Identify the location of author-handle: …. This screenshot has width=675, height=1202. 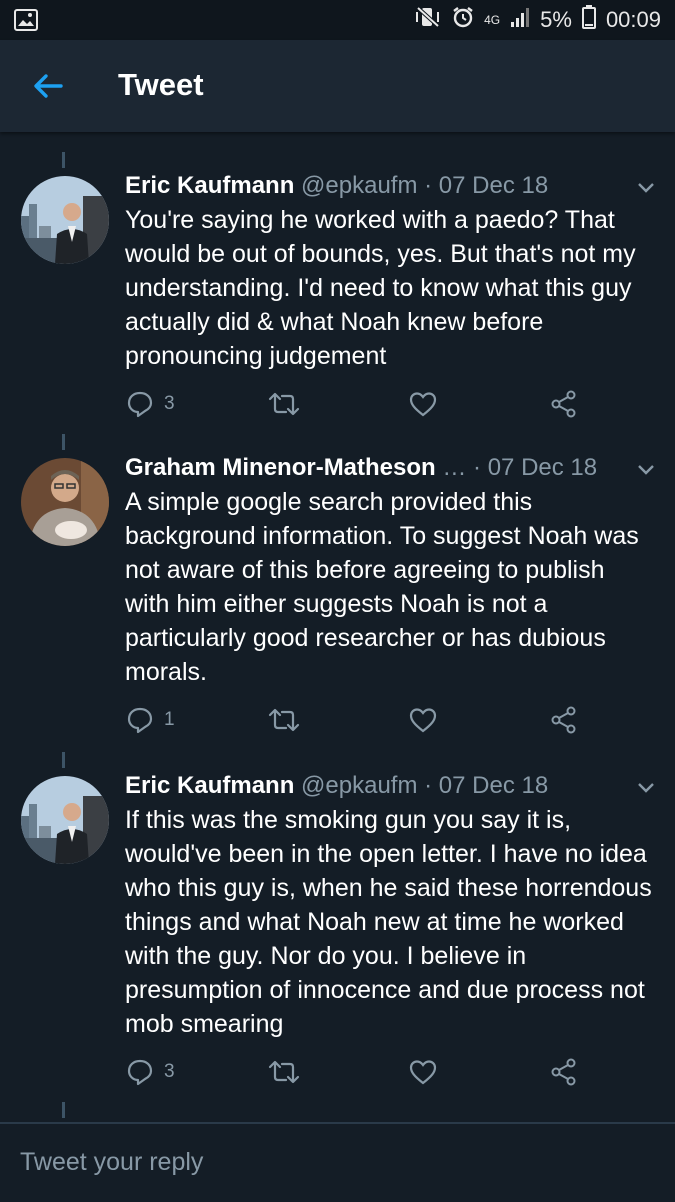
(454, 467).